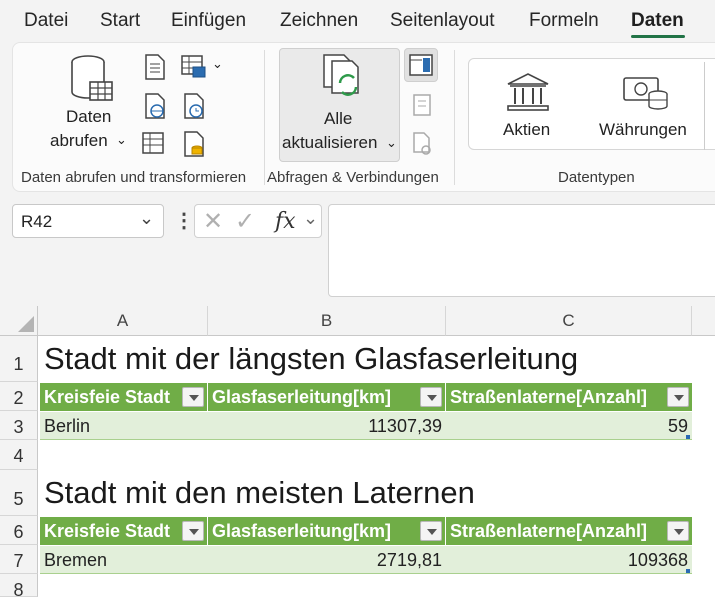  Describe the element at coordinates (319, 21) in the screenshot. I see `tab-zeichnen: Zeichnen` at that location.